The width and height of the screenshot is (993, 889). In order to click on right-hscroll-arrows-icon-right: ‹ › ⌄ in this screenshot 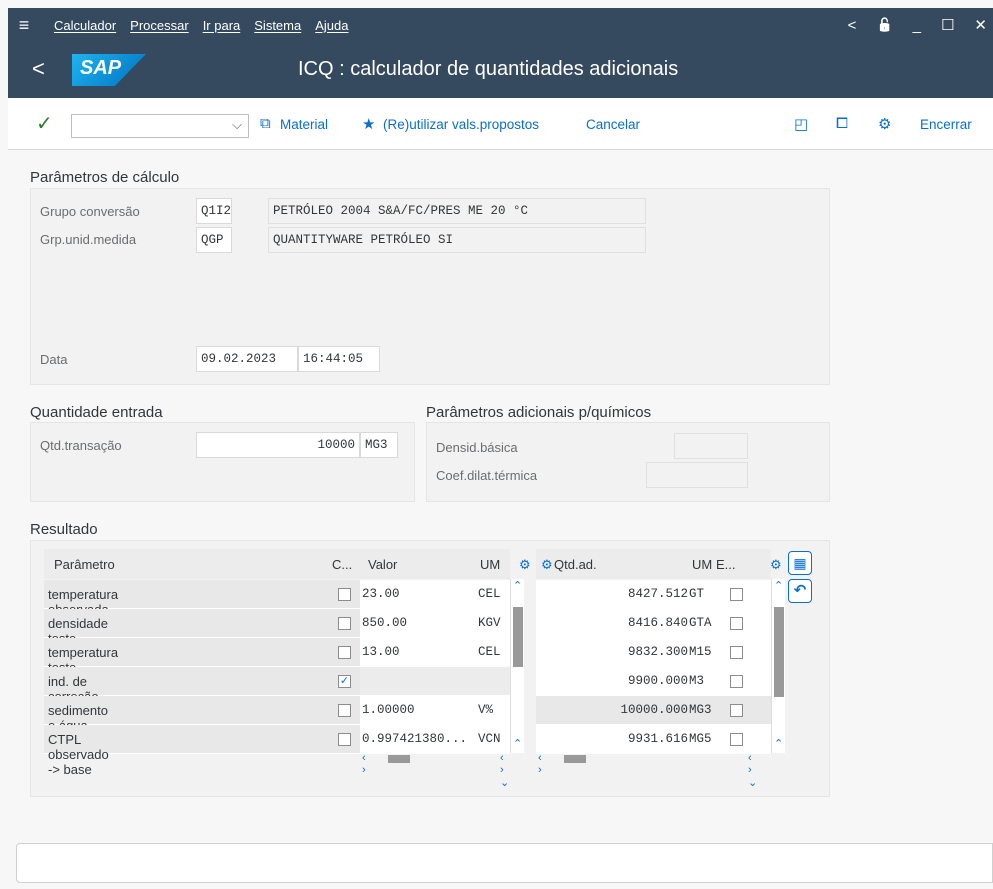, I will do `click(752, 770)`.